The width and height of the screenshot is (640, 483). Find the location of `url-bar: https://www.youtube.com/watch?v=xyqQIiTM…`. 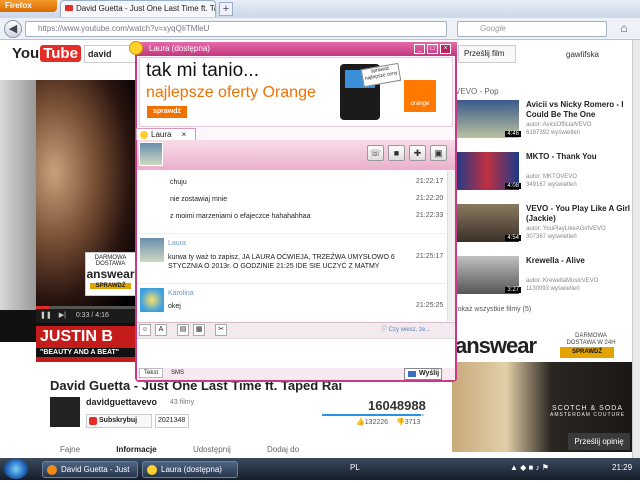

url-bar: https://www.youtube.com/watch?v=xyqQIiTM… is located at coordinates (236, 29).